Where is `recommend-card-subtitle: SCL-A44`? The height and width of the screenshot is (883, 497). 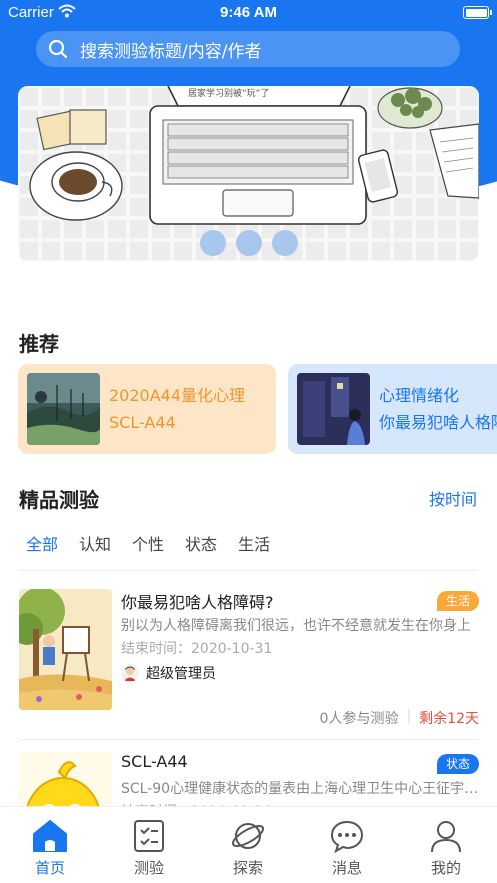 recommend-card-subtitle: SCL-A44 is located at coordinates (142, 422).